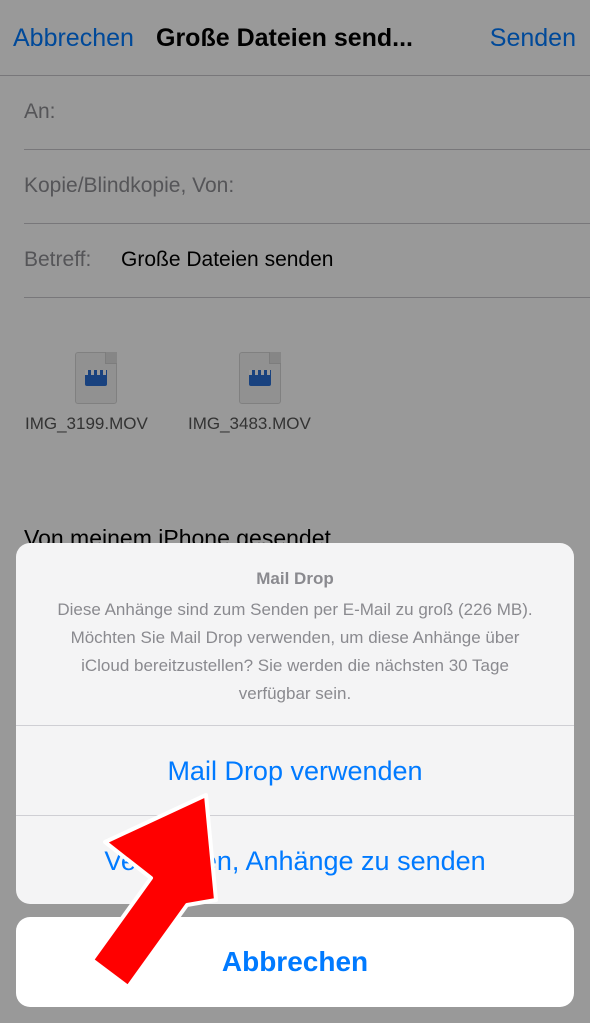  Describe the element at coordinates (295, 578) in the screenshot. I see `sheet-title: Mail Drop` at that location.